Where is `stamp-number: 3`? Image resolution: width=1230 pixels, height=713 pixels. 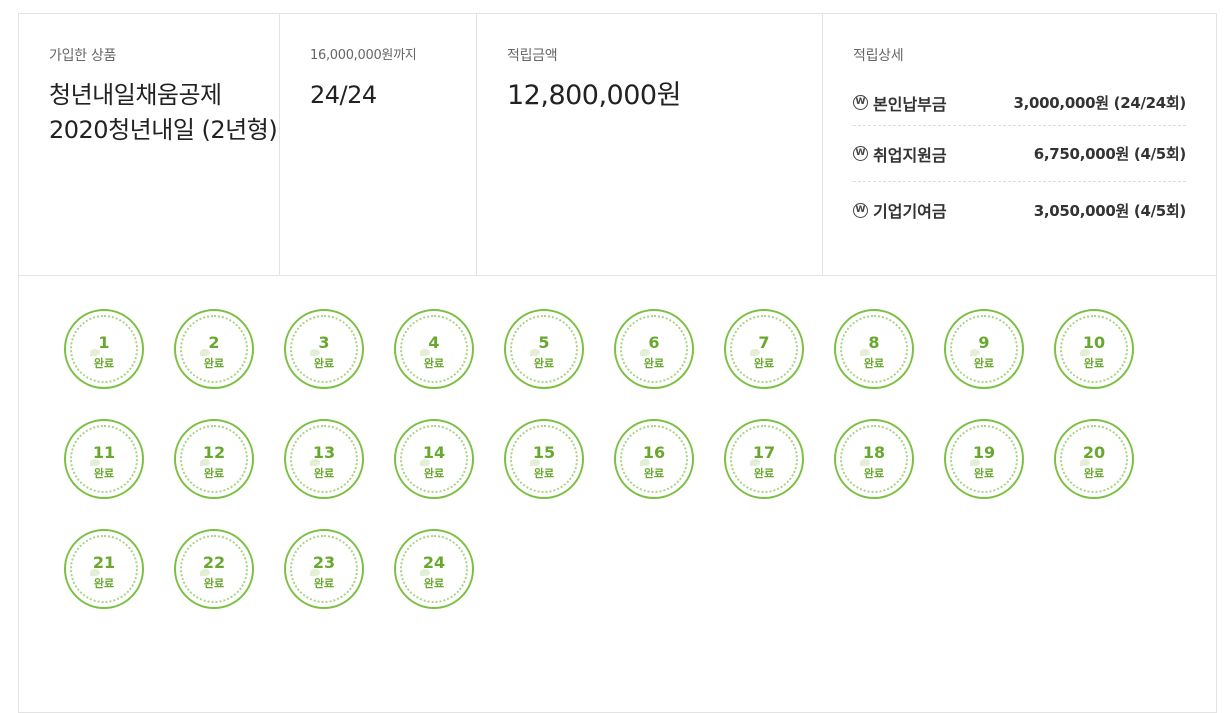
stamp-number: 3 is located at coordinates (324, 342).